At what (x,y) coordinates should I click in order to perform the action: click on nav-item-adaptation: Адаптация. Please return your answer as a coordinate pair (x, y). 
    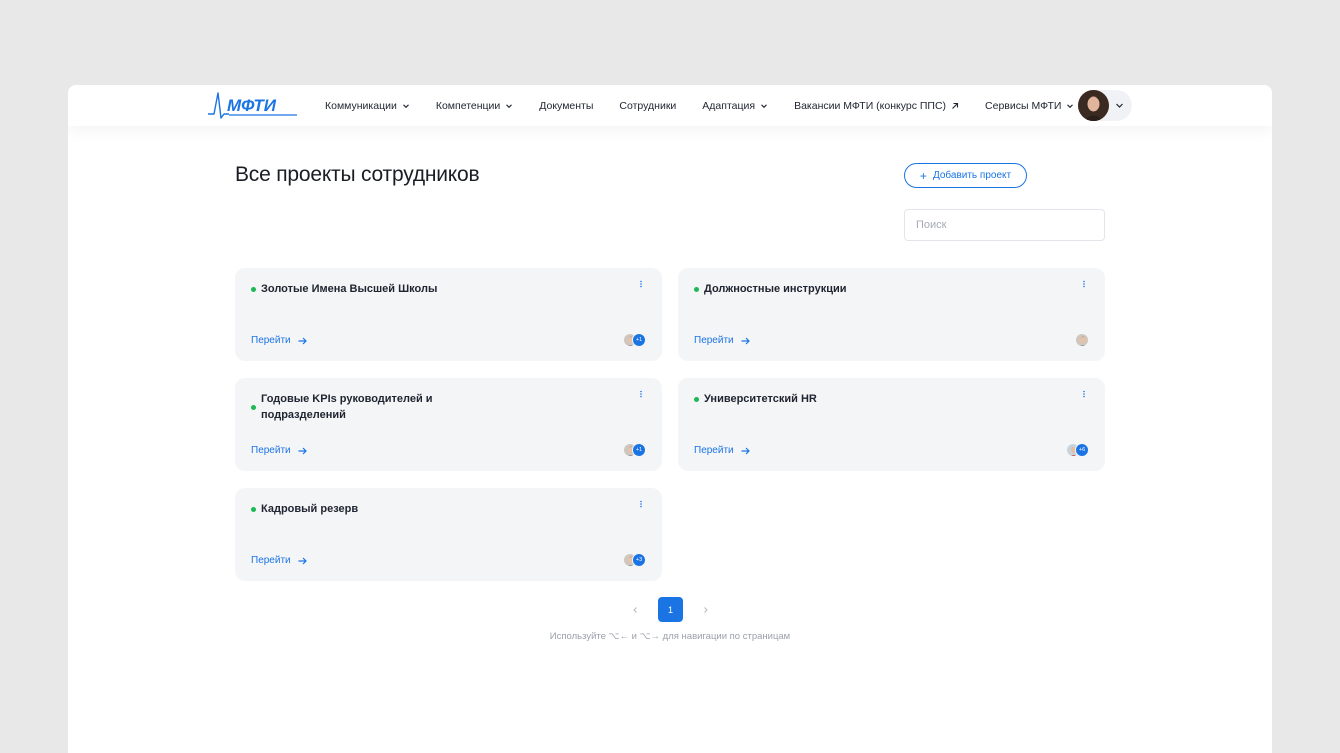
    Looking at the image, I should click on (735, 106).